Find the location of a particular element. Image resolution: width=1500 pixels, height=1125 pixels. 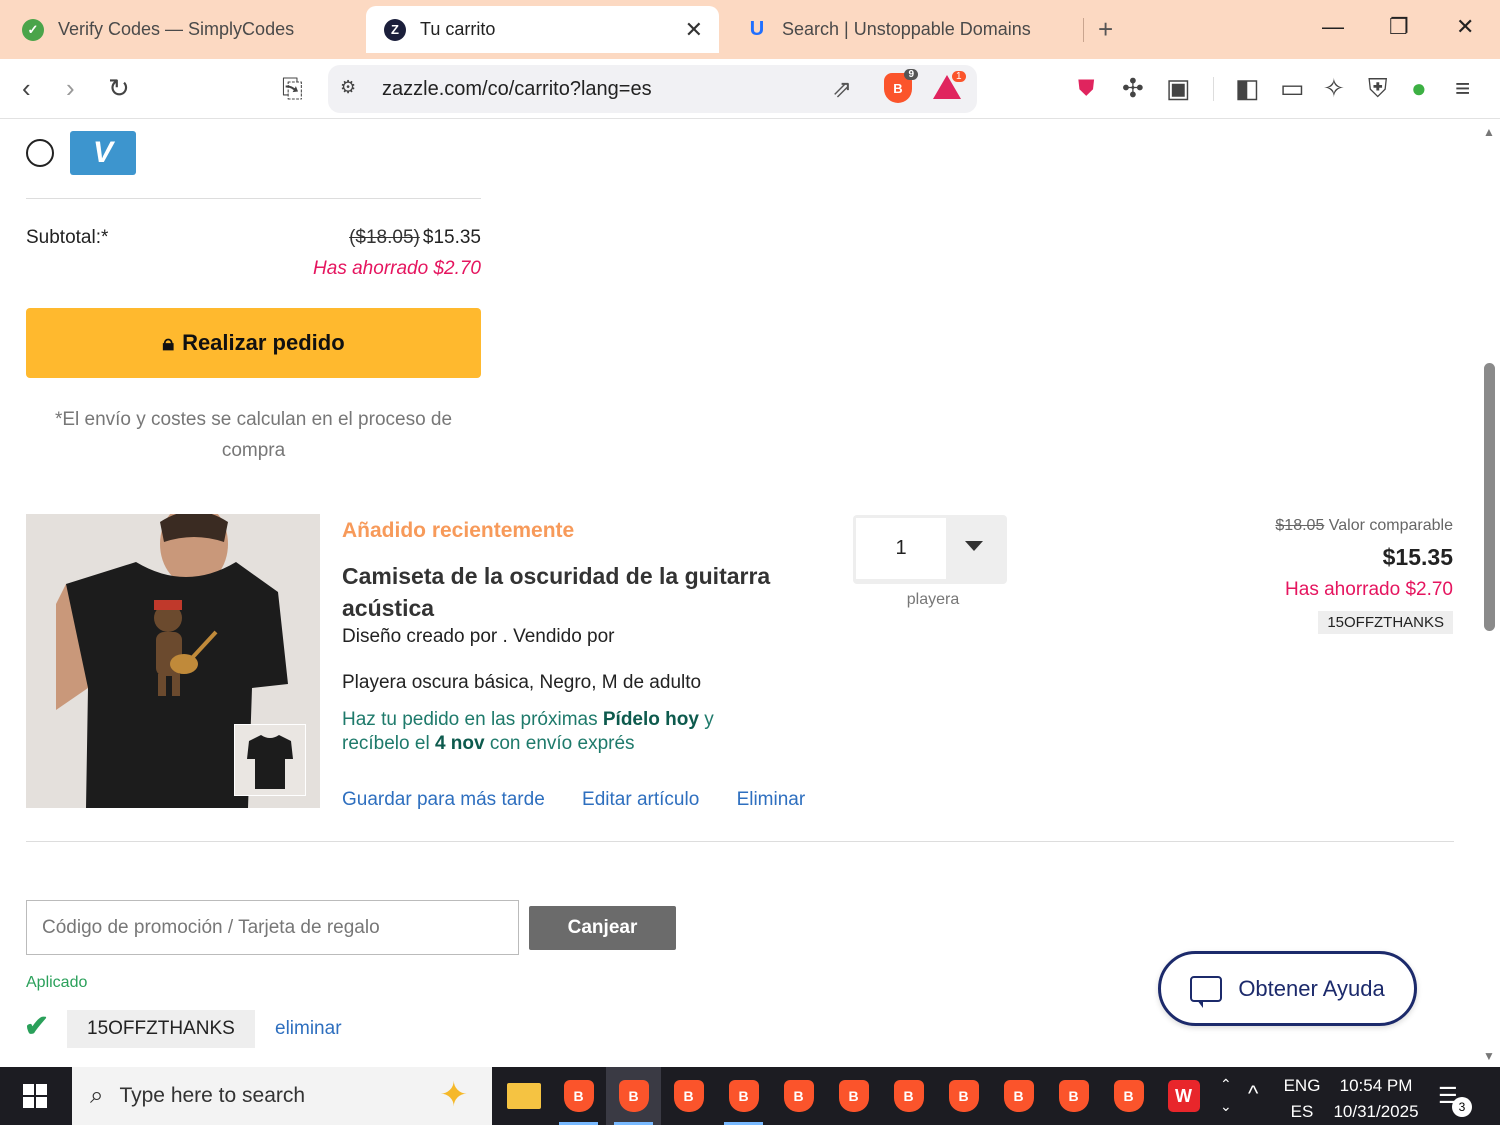

savings-text: Has ahorrado $2.70 is located at coordinates (397, 268).